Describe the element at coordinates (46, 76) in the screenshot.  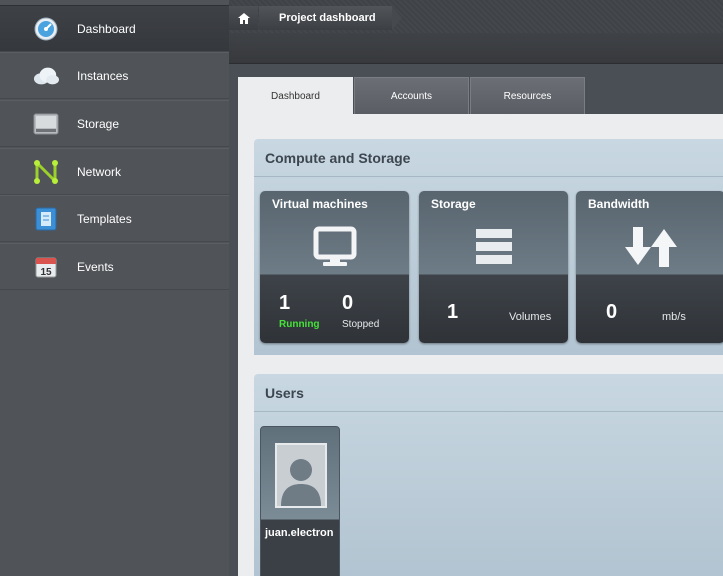
I see `cloud-icon` at that location.